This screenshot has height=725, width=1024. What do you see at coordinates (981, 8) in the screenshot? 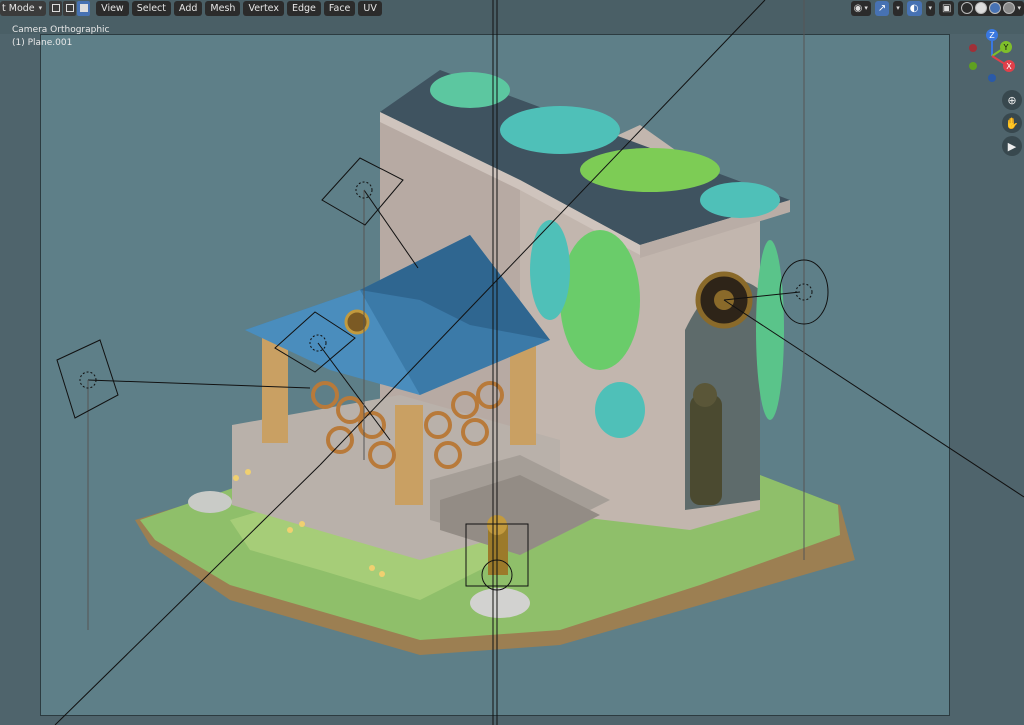
I see `solid-shading-icon` at bounding box center [981, 8].